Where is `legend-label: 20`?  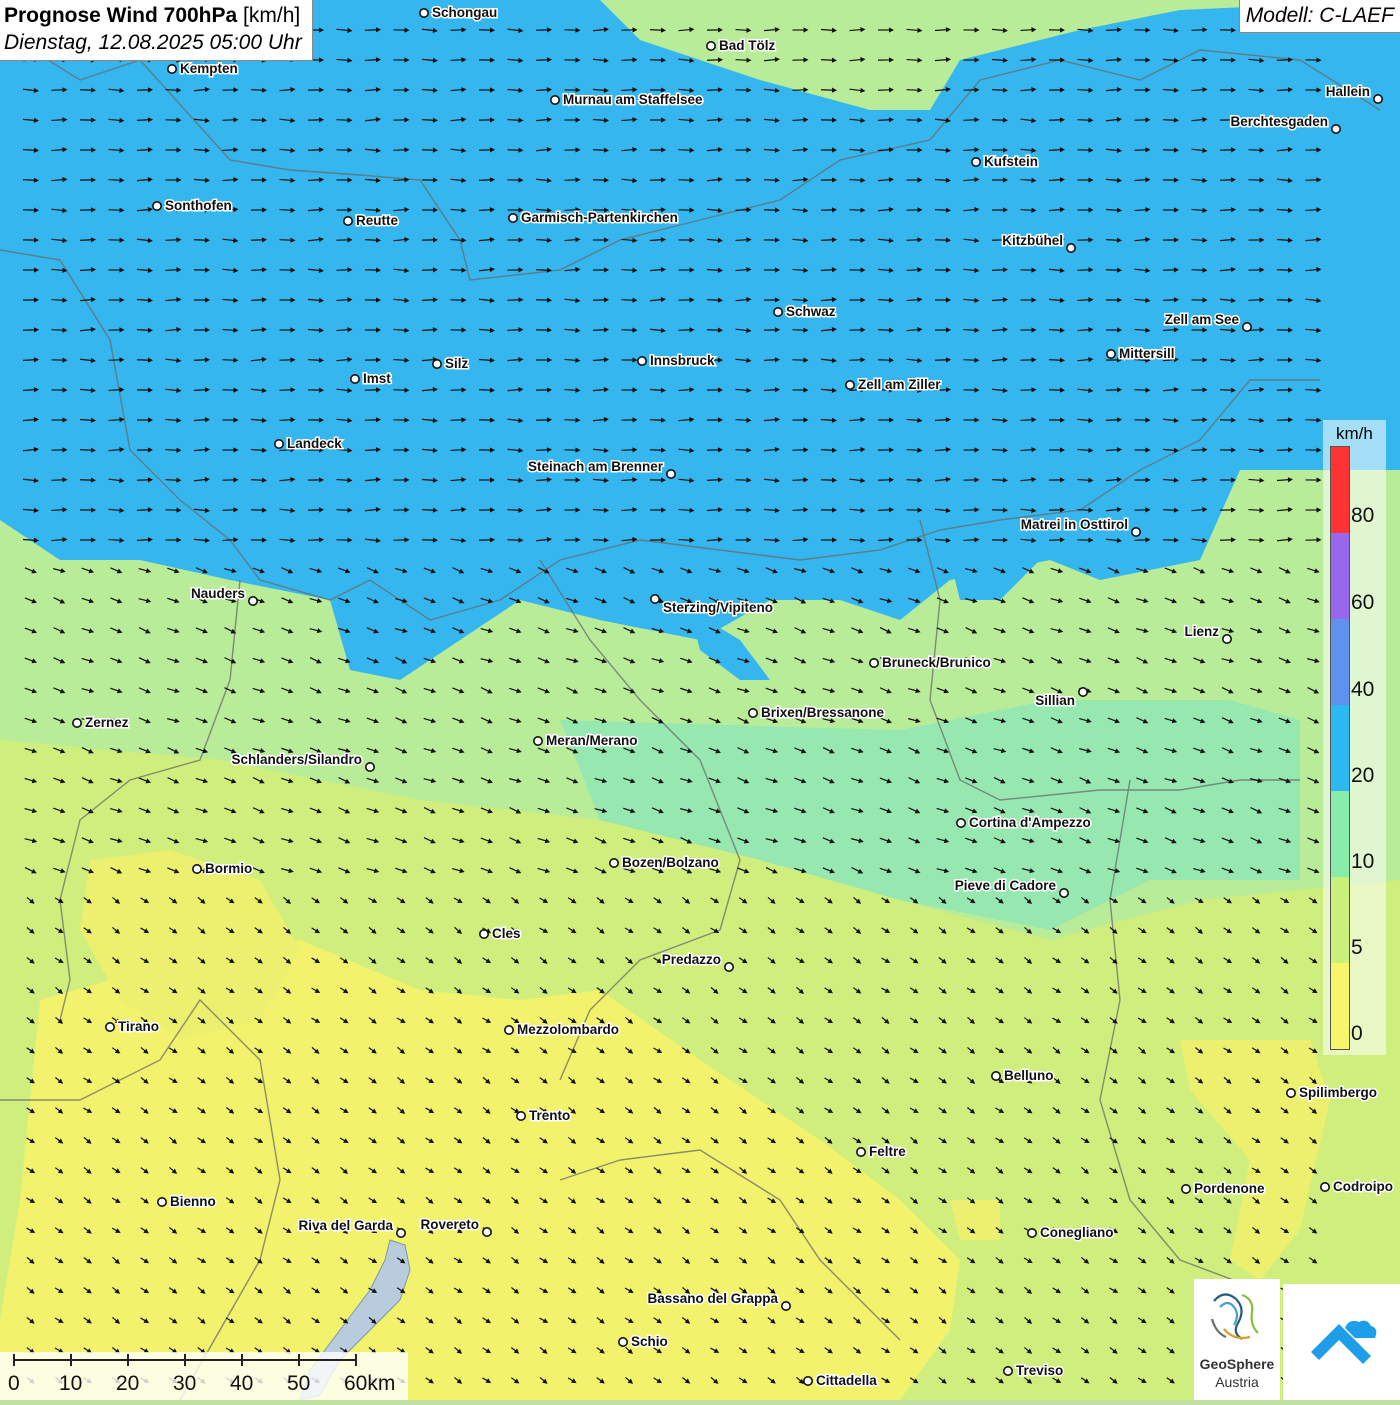
legend-label: 20 is located at coordinates (1362, 776).